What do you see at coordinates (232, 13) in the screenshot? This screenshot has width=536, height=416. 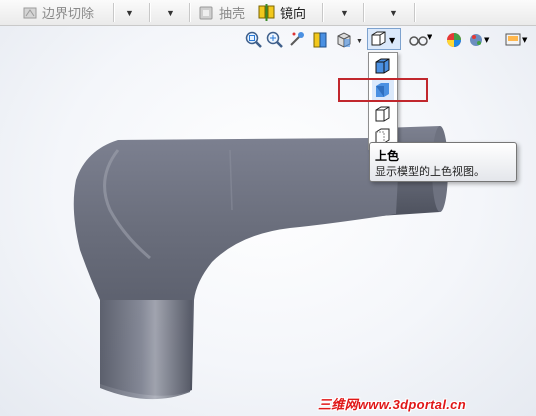 I see `shell-label: 抽壳` at bounding box center [232, 13].